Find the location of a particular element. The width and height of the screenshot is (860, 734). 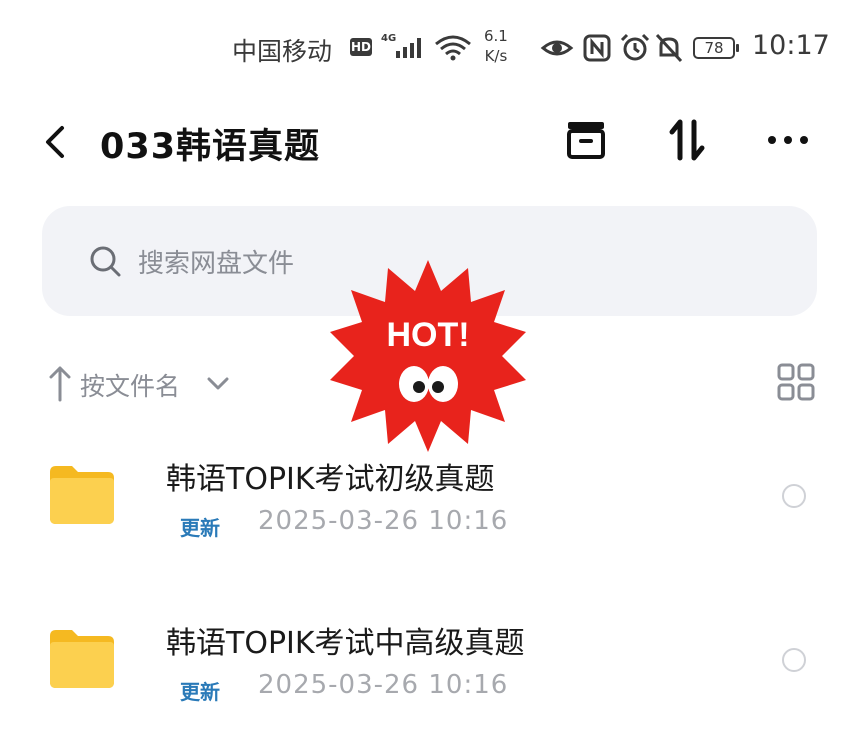

status-bar: 中国移动 HD 4G 6.1 K/s 78 10:17 is located at coordinates (430, 48).